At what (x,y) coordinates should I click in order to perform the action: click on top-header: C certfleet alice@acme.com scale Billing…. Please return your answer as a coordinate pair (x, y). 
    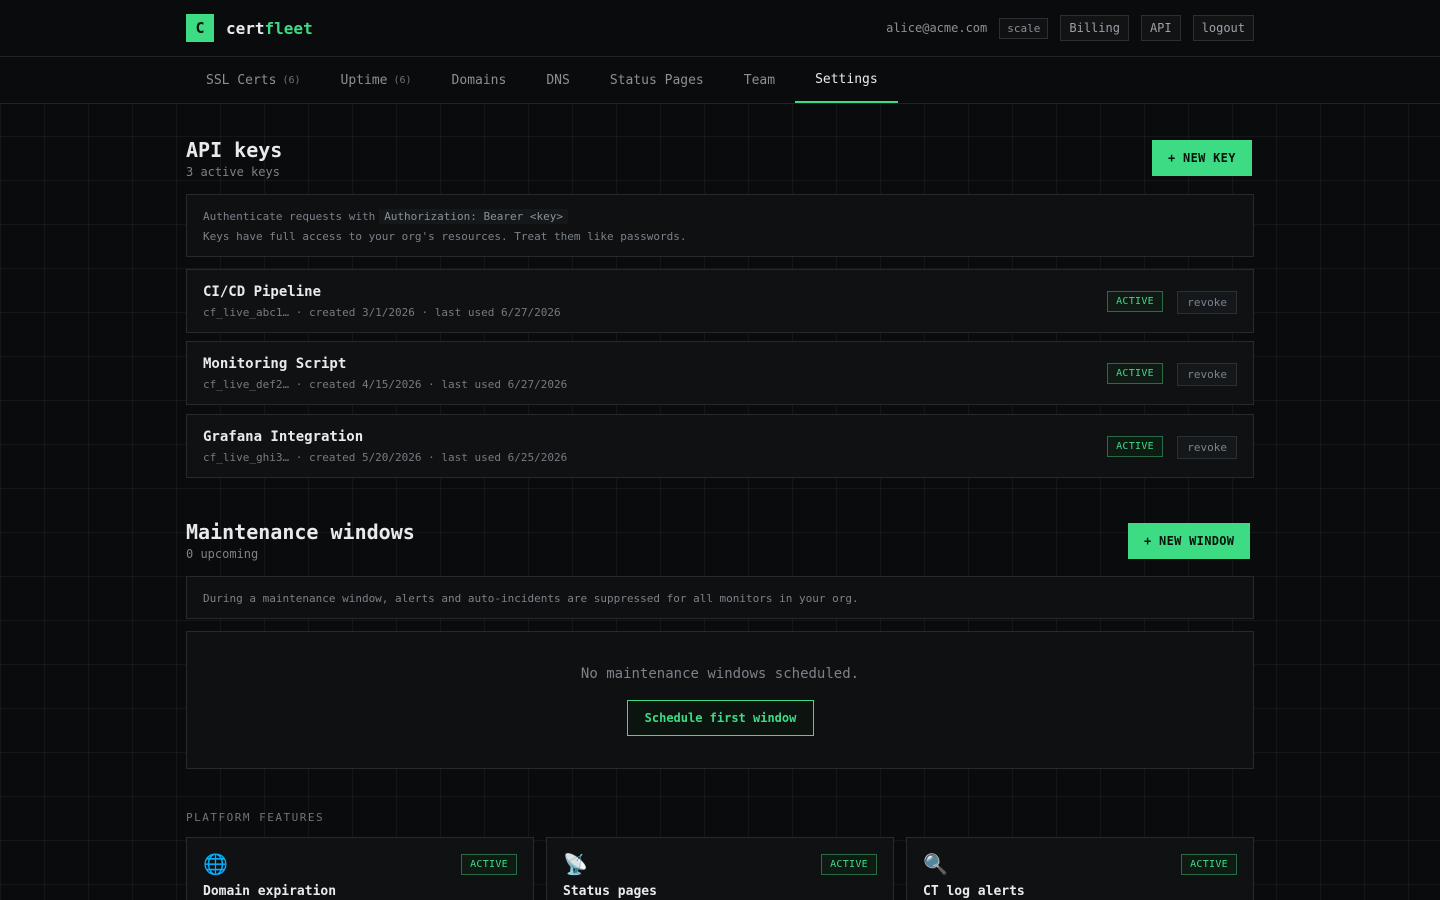
    Looking at the image, I should click on (720, 28).